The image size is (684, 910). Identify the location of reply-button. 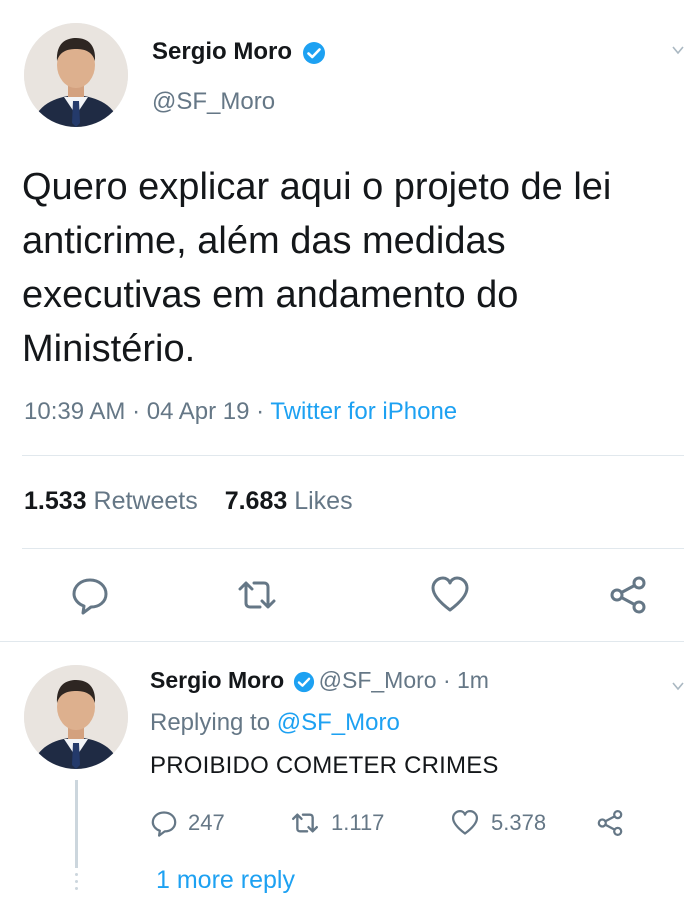
(90, 595).